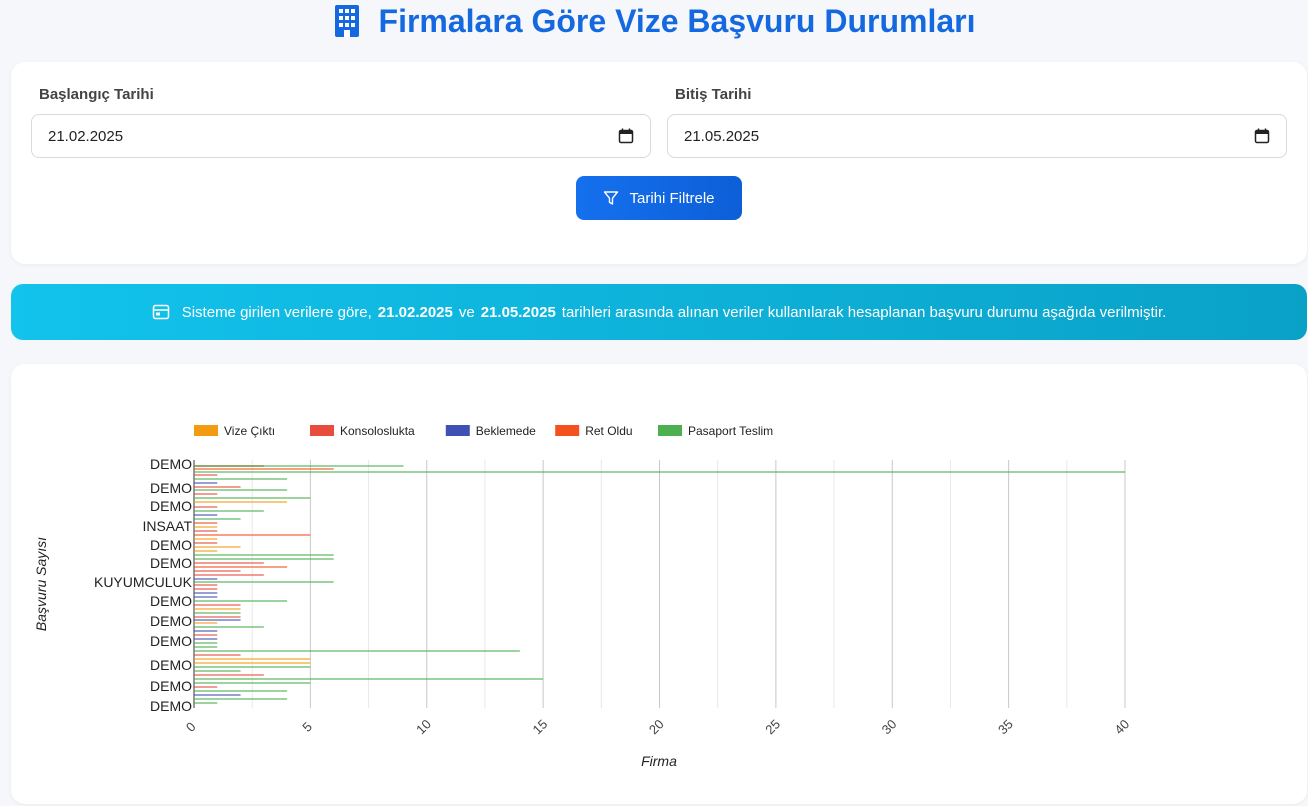  What do you see at coordinates (1005, 726) in the screenshot?
I see `x-tick-label: 35` at bounding box center [1005, 726].